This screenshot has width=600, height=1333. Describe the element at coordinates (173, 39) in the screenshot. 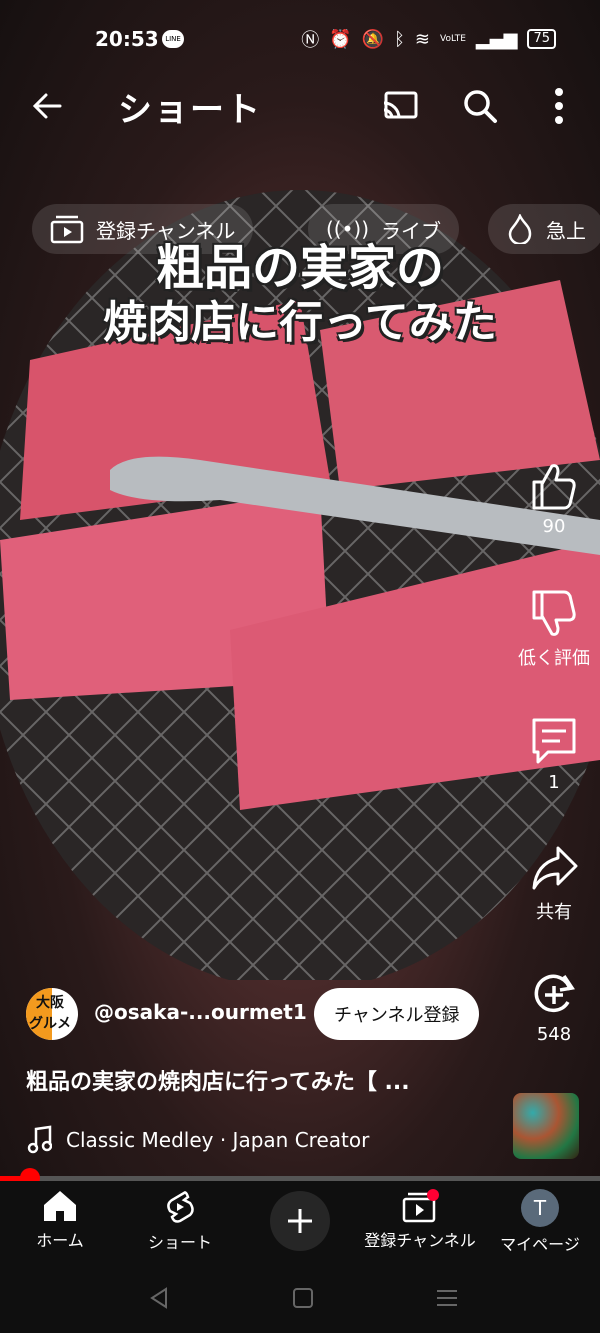

I see `line-notification-icon: LINE` at that location.